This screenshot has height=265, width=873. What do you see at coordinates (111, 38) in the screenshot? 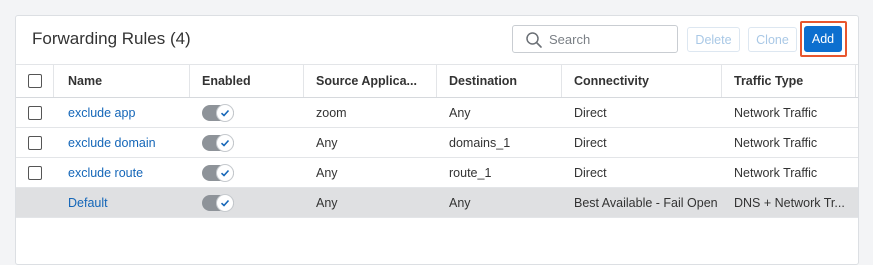
I see `panel-title: Forwarding Rules (4)` at bounding box center [111, 38].